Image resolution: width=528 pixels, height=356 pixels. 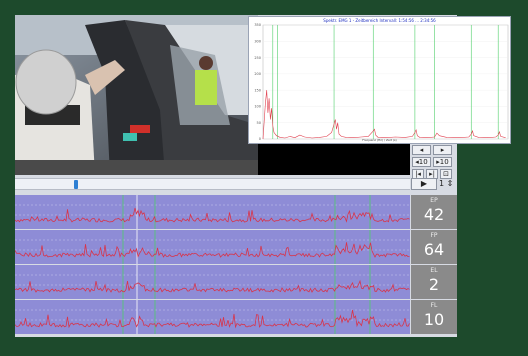 I want to click on blurred-face, so click(x=46, y=82).